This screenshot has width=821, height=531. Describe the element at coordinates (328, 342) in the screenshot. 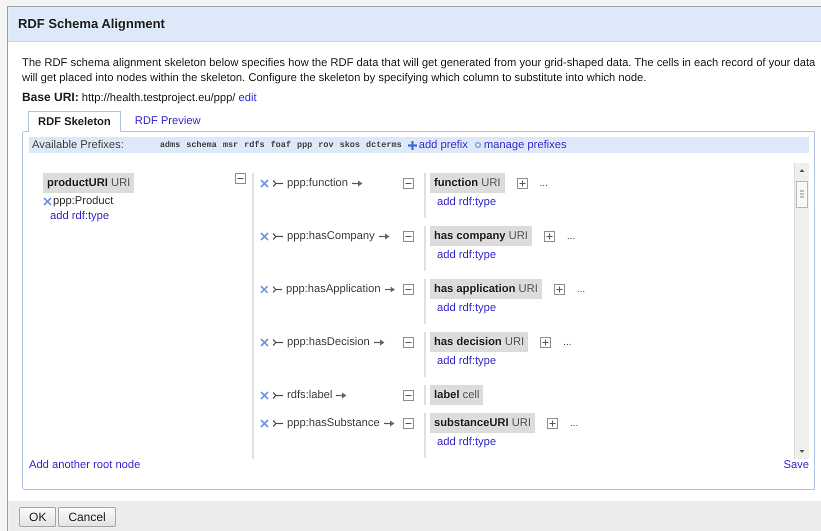

I see `property-name: ppp:hasDecision` at that location.